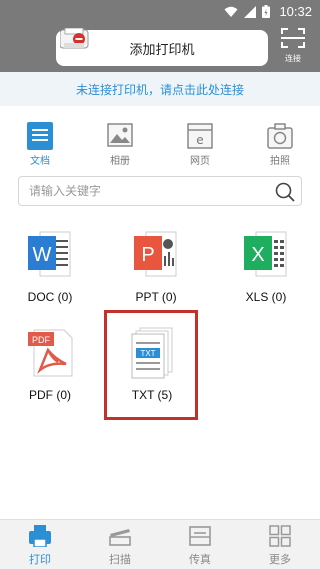  Describe the element at coordinates (40, 536) in the screenshot. I see `print-icon` at that location.